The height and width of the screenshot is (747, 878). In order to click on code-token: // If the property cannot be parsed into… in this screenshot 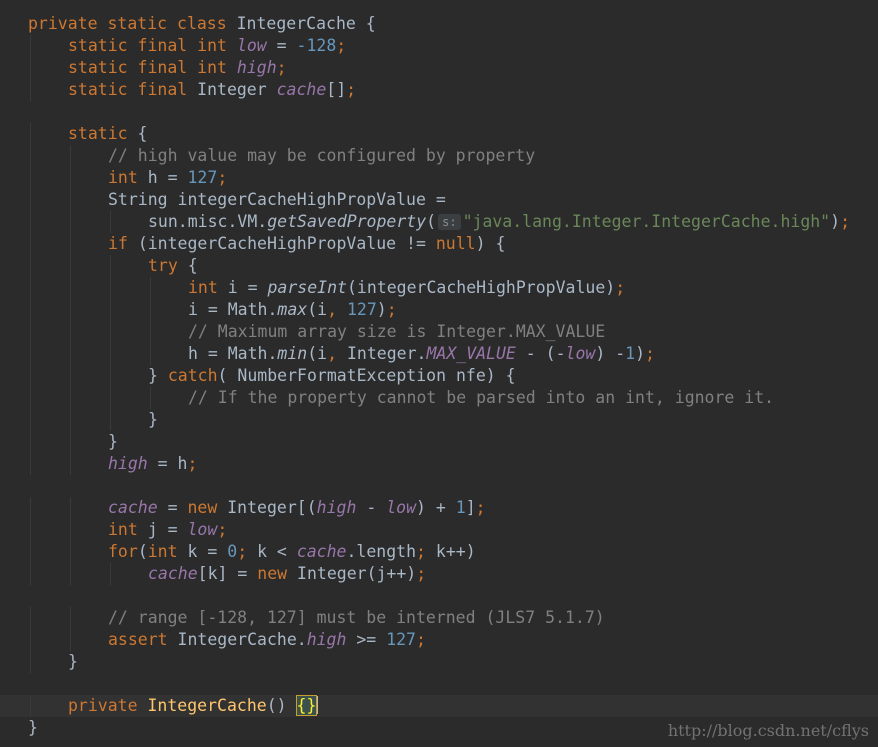, I will do `click(481, 397)`.